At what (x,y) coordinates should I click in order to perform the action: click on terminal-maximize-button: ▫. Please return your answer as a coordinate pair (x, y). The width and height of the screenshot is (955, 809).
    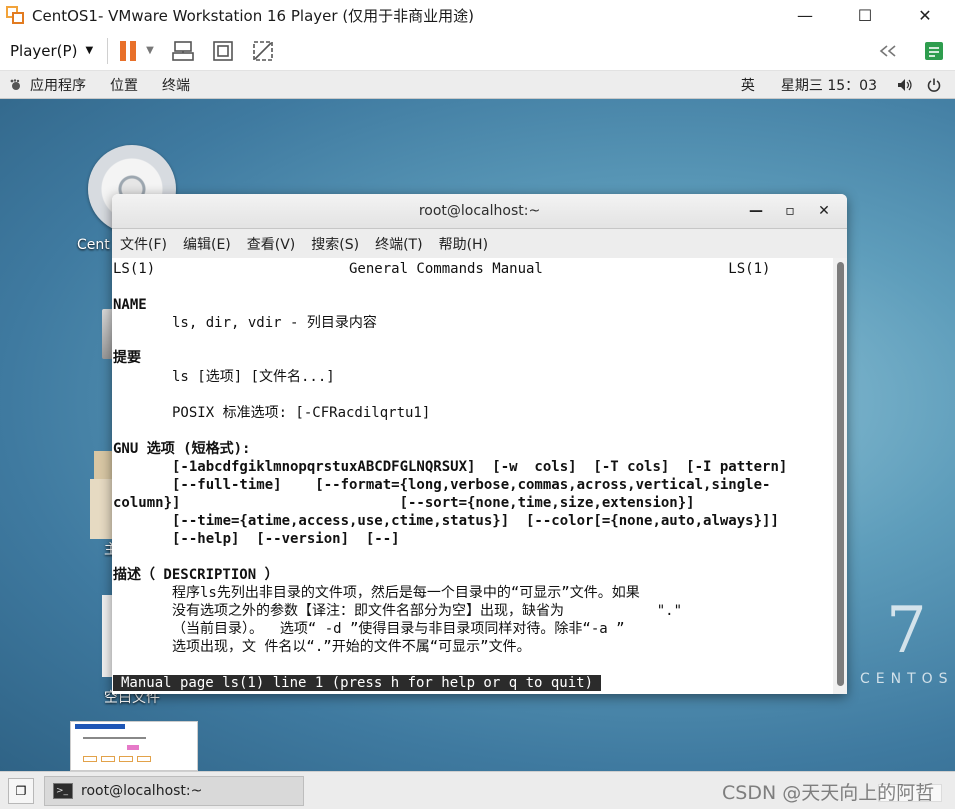
    Looking at the image, I should click on (790, 211).